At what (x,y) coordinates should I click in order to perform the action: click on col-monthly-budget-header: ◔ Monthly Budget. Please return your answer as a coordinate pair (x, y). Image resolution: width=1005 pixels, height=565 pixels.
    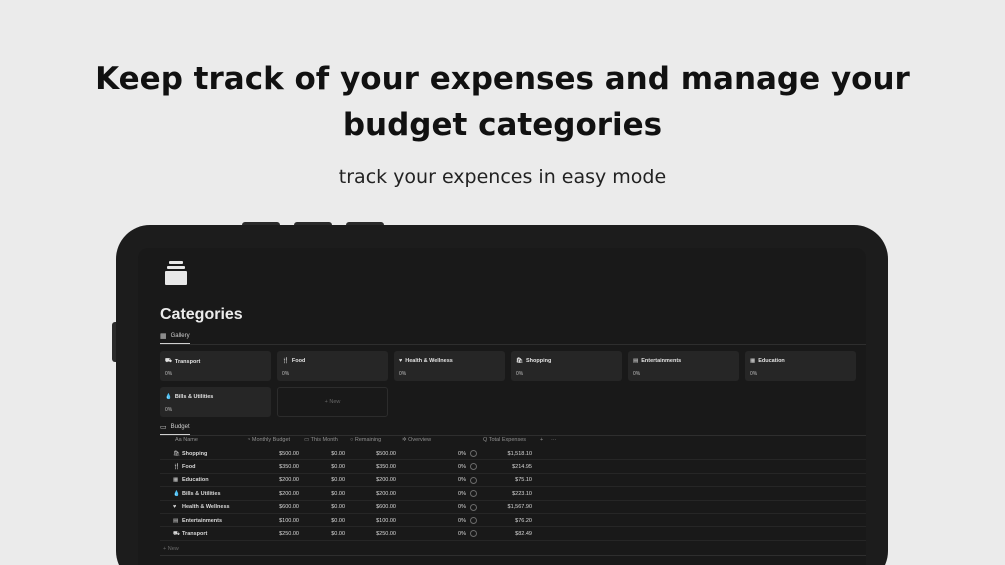
    Looking at the image, I should click on (268, 440).